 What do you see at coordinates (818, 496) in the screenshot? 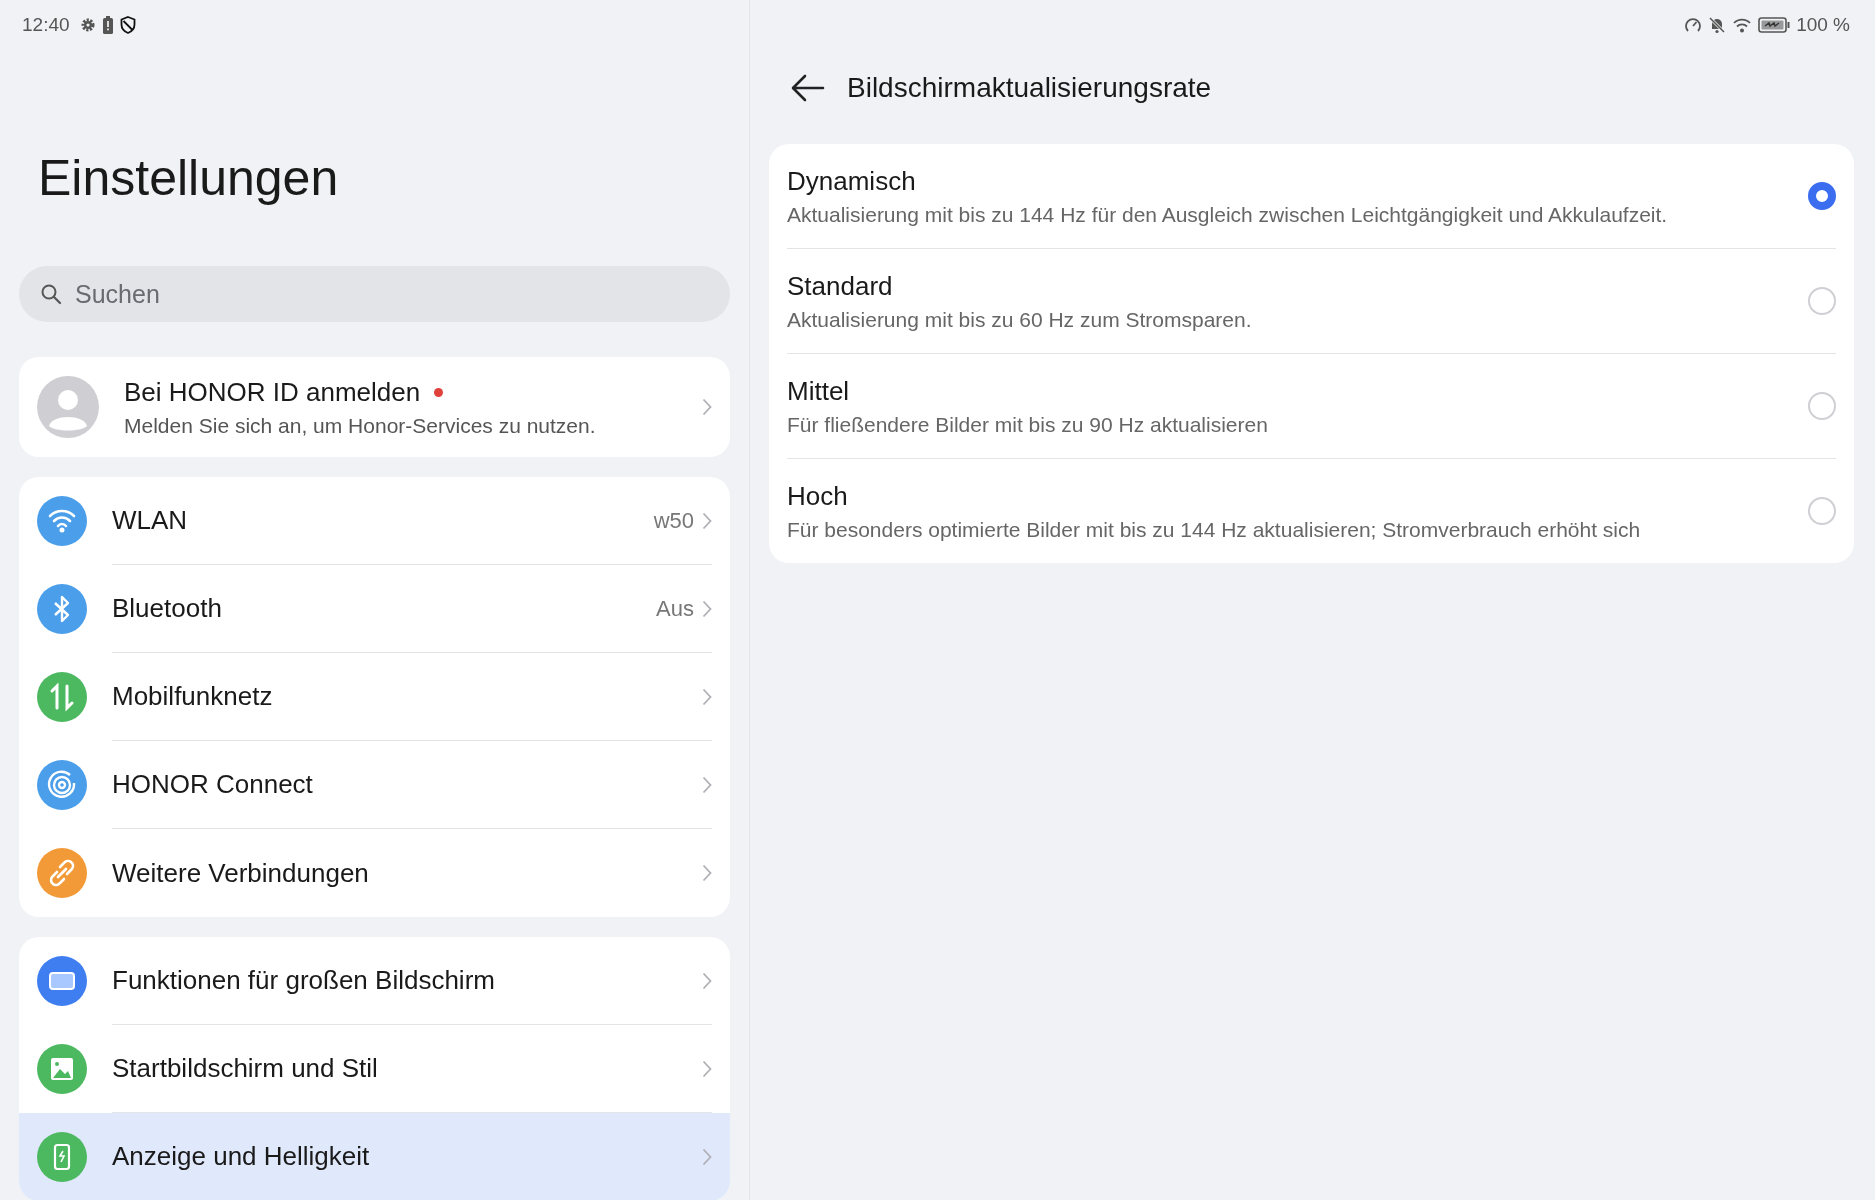
I see `option-title: Hoch` at bounding box center [818, 496].